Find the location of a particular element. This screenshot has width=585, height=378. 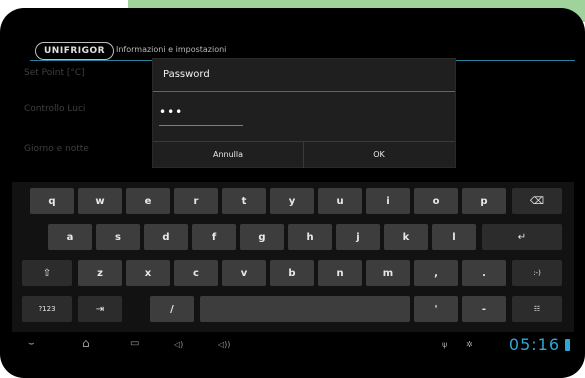

unifrigor-logo: UNIFRIGOR is located at coordinates (75, 51).